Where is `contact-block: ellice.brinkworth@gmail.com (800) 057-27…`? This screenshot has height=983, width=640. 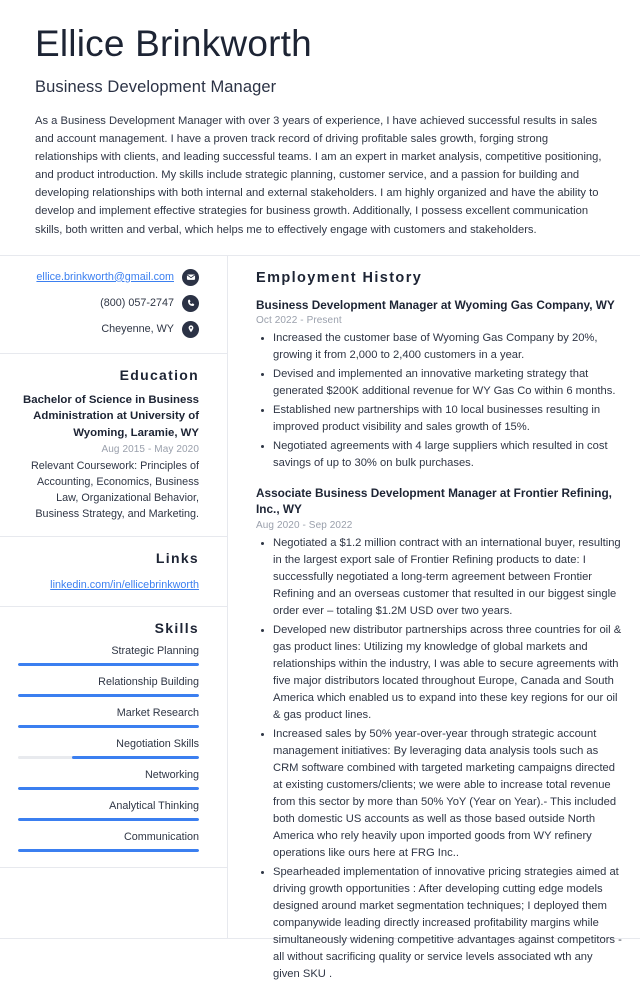
contact-block: ellice.brinkworth@gmail.com (800) 057-27… is located at coordinates (113, 305).